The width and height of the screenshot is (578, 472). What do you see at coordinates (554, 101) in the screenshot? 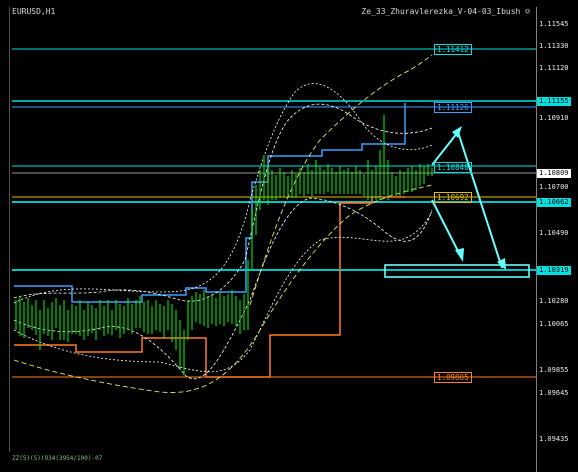
I see `current-level-tag: 1.11155` at bounding box center [554, 101].